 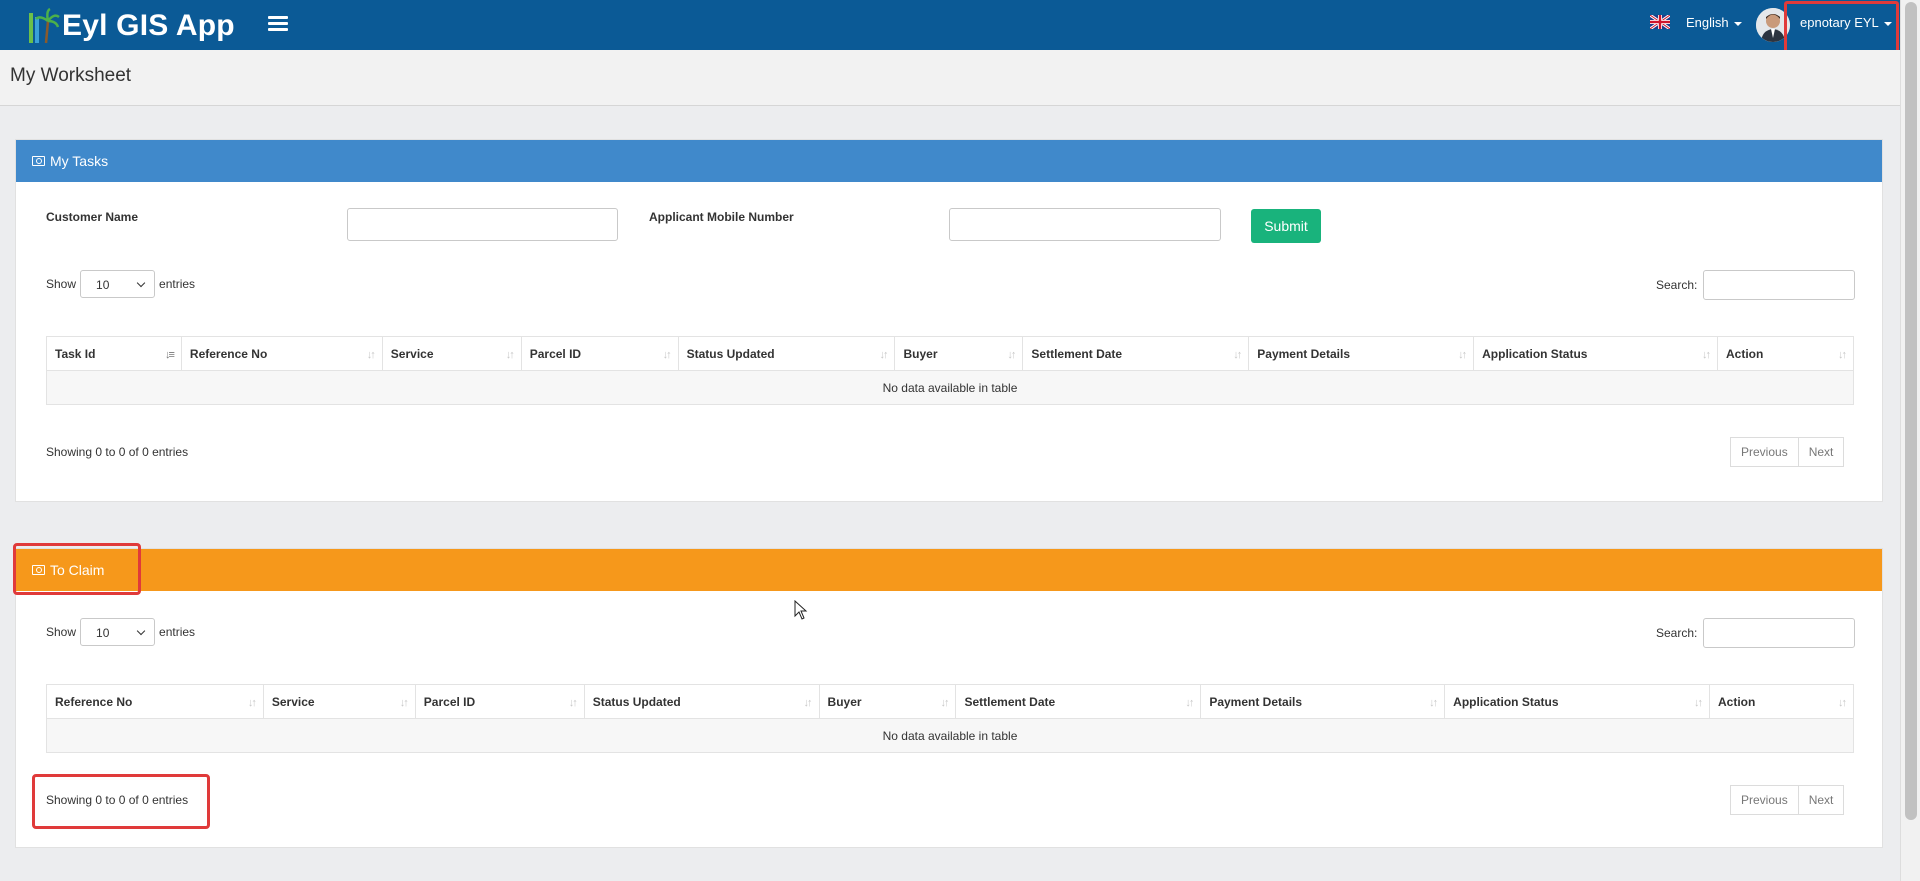 I want to click on column-header: Task Id ↓≡, so click(x=114, y=353).